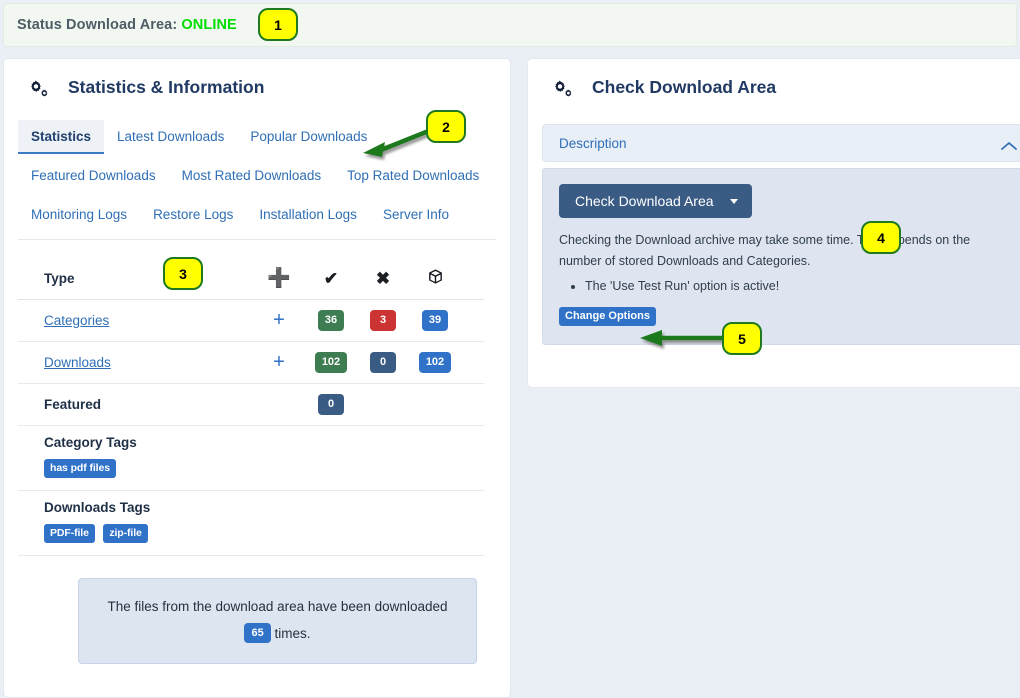  I want to click on featured-count-badge: 0, so click(331, 404).